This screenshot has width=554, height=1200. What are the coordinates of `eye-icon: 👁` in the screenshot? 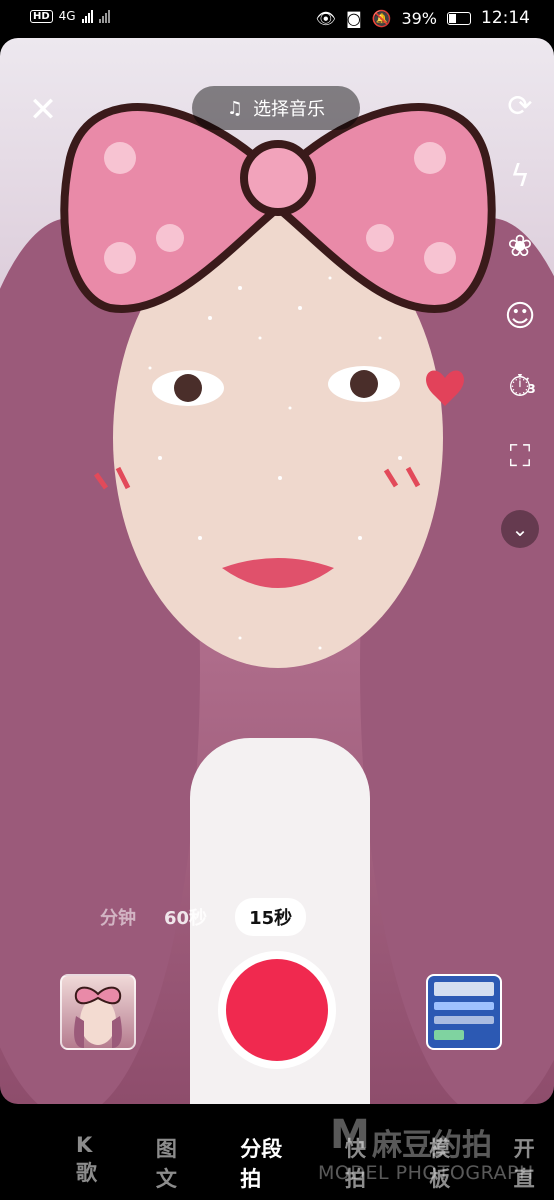 It's located at (325, 18).